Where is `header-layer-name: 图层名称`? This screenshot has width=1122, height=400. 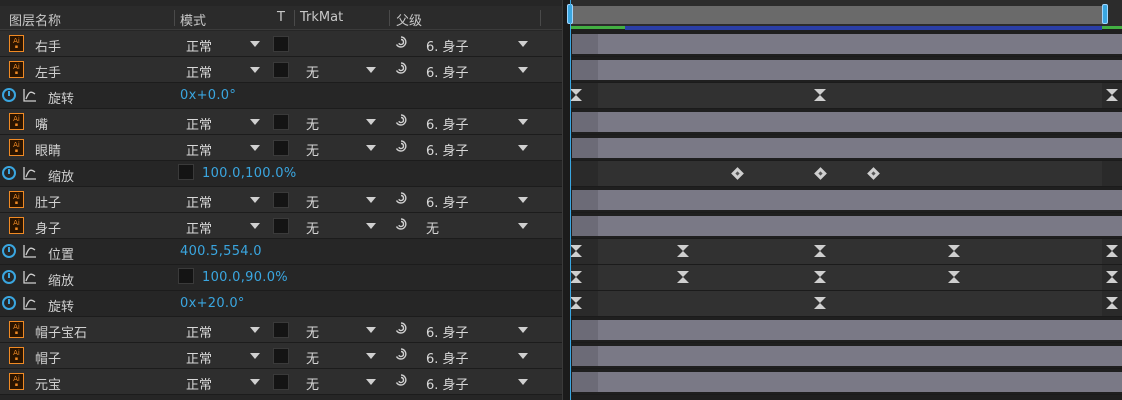
header-layer-name: 图层名称 is located at coordinates (35, 19).